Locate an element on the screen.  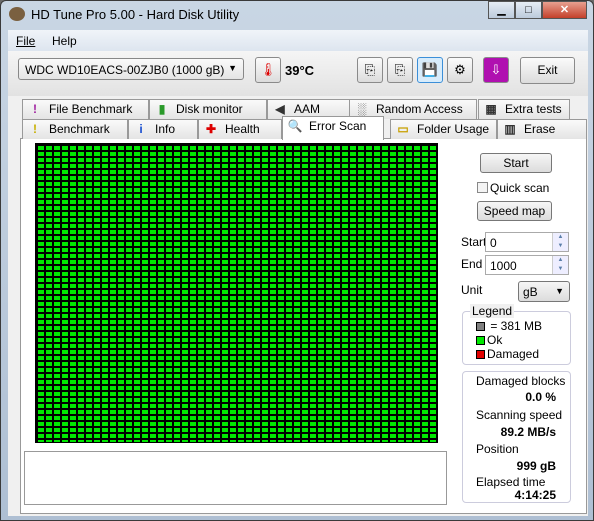
start-input: 0 ▲ ▼ is located at coordinates (527, 242).